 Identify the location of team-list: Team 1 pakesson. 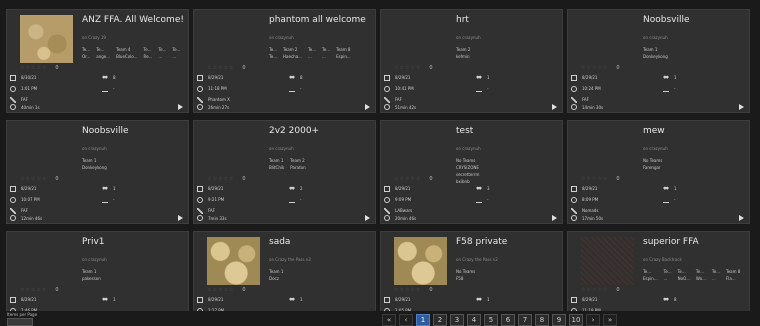
(94, 275).